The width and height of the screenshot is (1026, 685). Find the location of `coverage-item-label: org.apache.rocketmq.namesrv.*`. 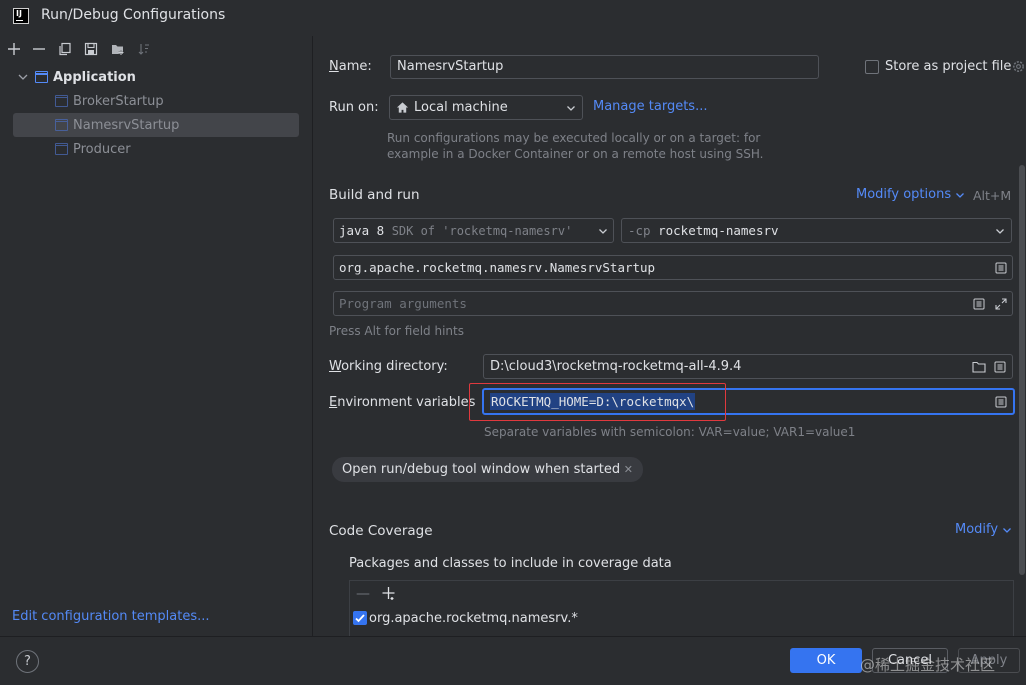

coverage-item-label: org.apache.rocketmq.namesrv.* is located at coordinates (473, 618).